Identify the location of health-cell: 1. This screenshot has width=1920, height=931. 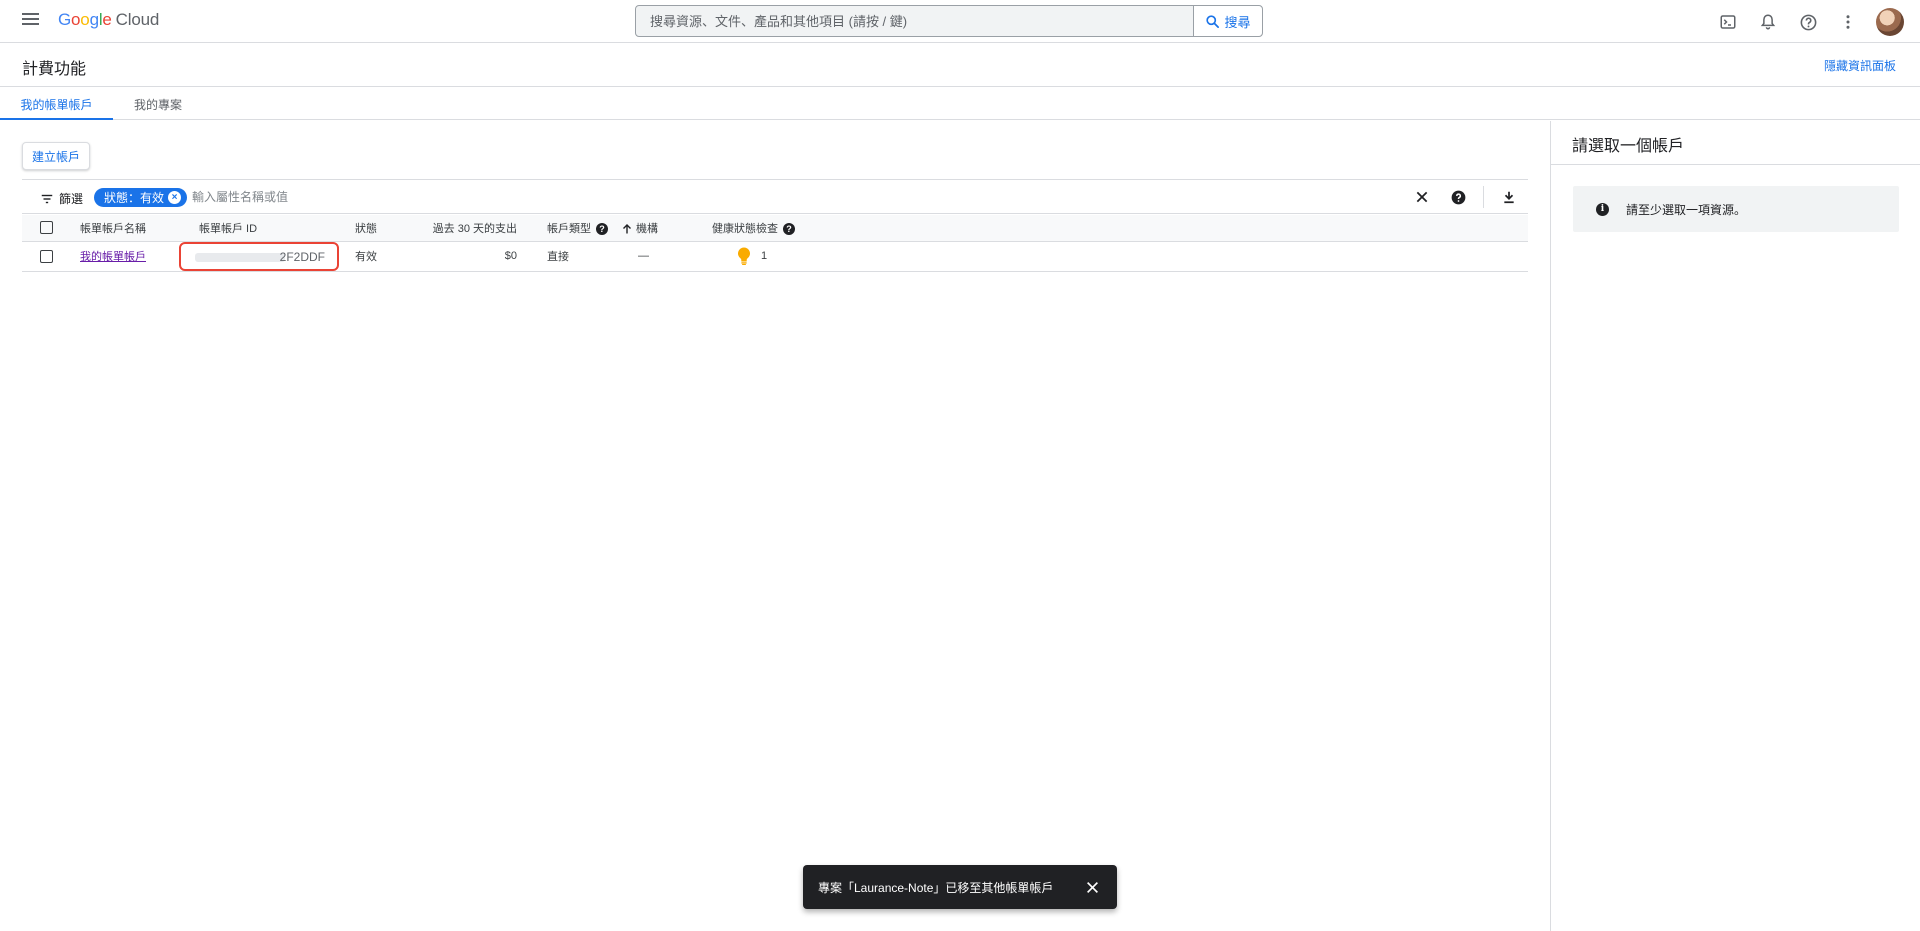
(1120, 256).